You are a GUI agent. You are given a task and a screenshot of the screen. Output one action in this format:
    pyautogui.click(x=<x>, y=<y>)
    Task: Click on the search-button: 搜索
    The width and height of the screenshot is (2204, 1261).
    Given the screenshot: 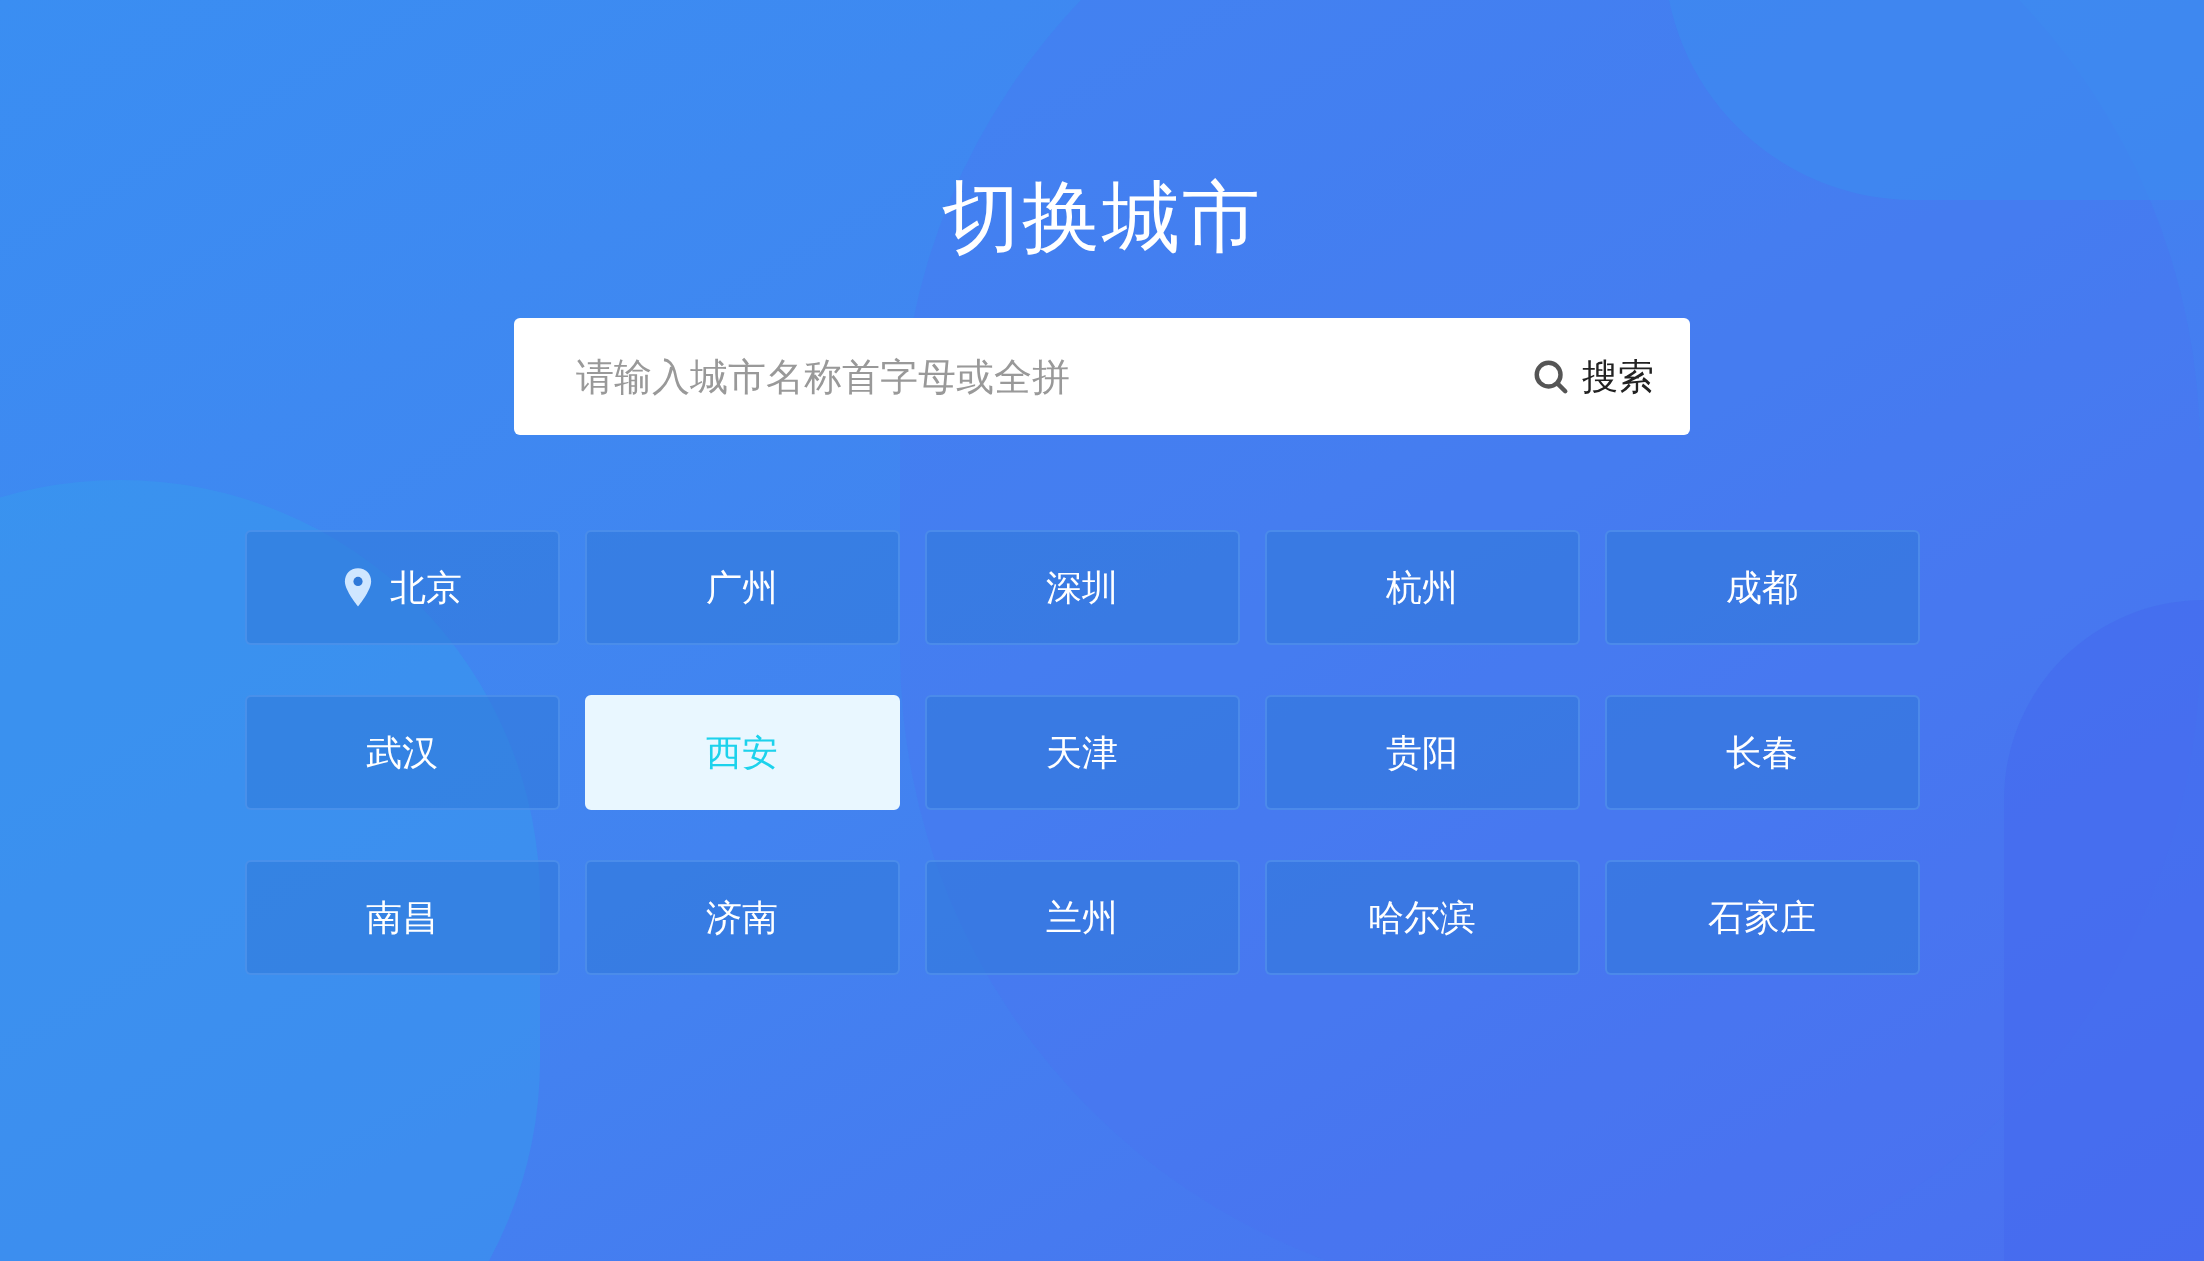 What is the action you would take?
    pyautogui.click(x=1603, y=376)
    